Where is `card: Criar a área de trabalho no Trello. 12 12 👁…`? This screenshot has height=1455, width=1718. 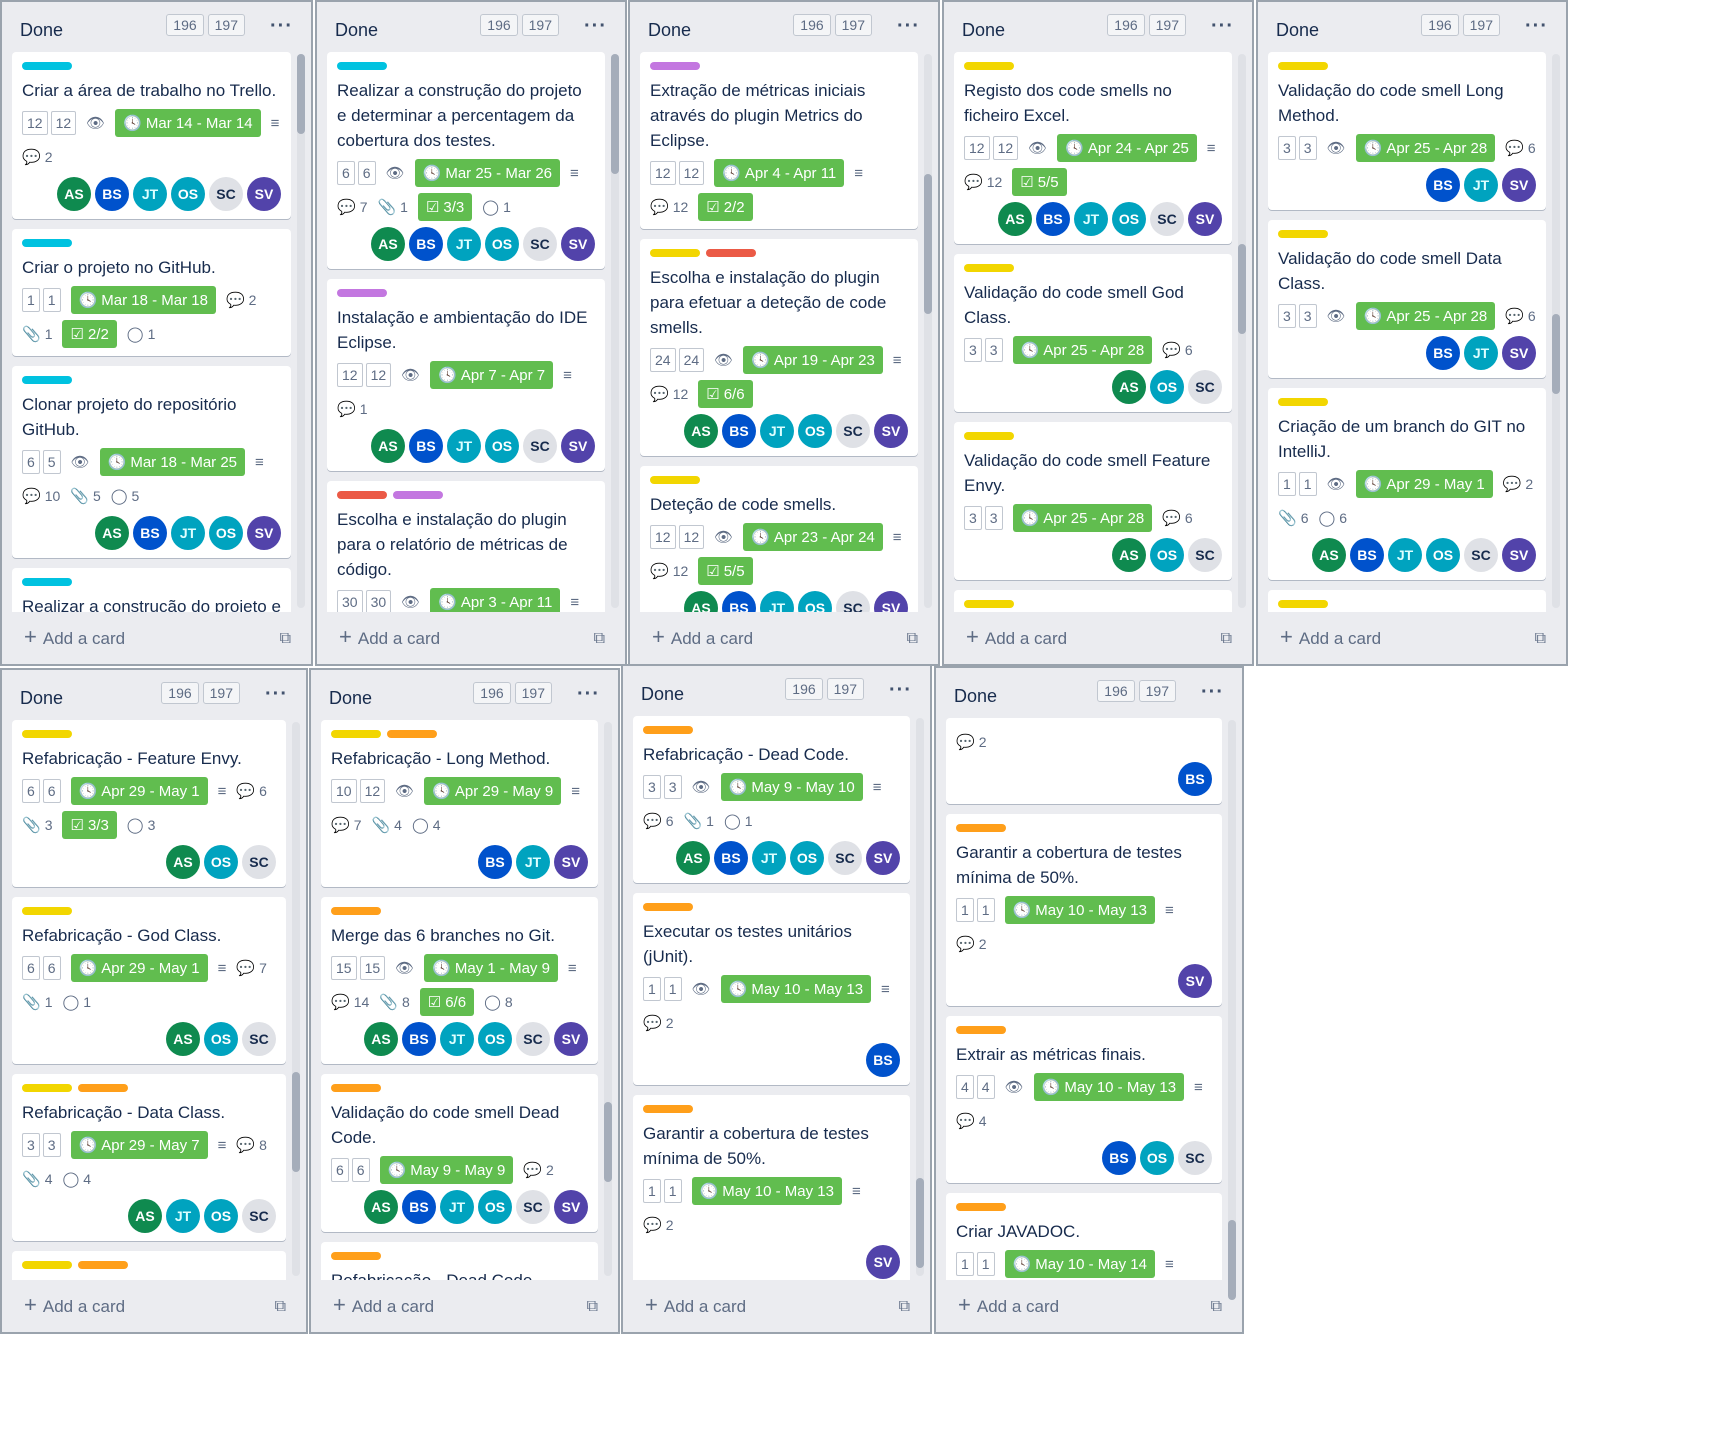 card: Criar a área de trabalho no Trello. 12 12 👁… is located at coordinates (151, 135).